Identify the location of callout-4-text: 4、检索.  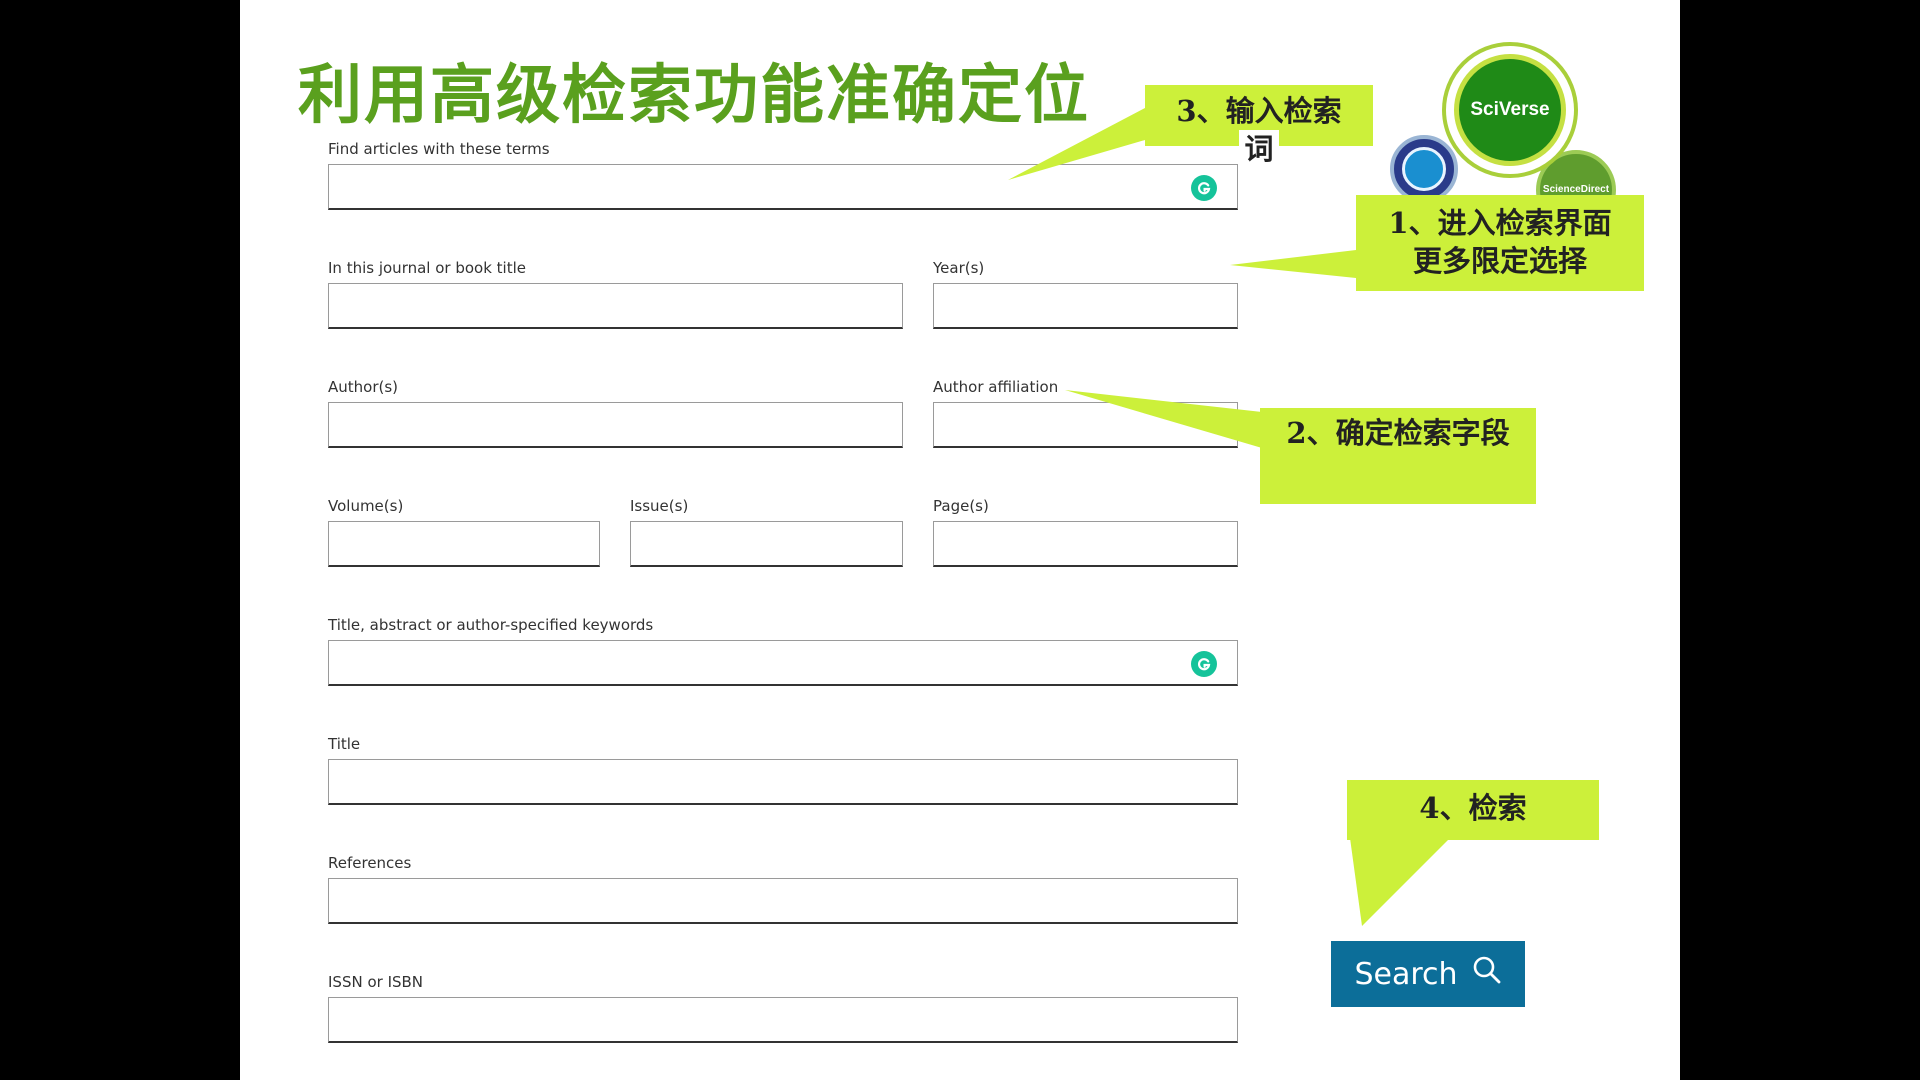
(1473, 808).